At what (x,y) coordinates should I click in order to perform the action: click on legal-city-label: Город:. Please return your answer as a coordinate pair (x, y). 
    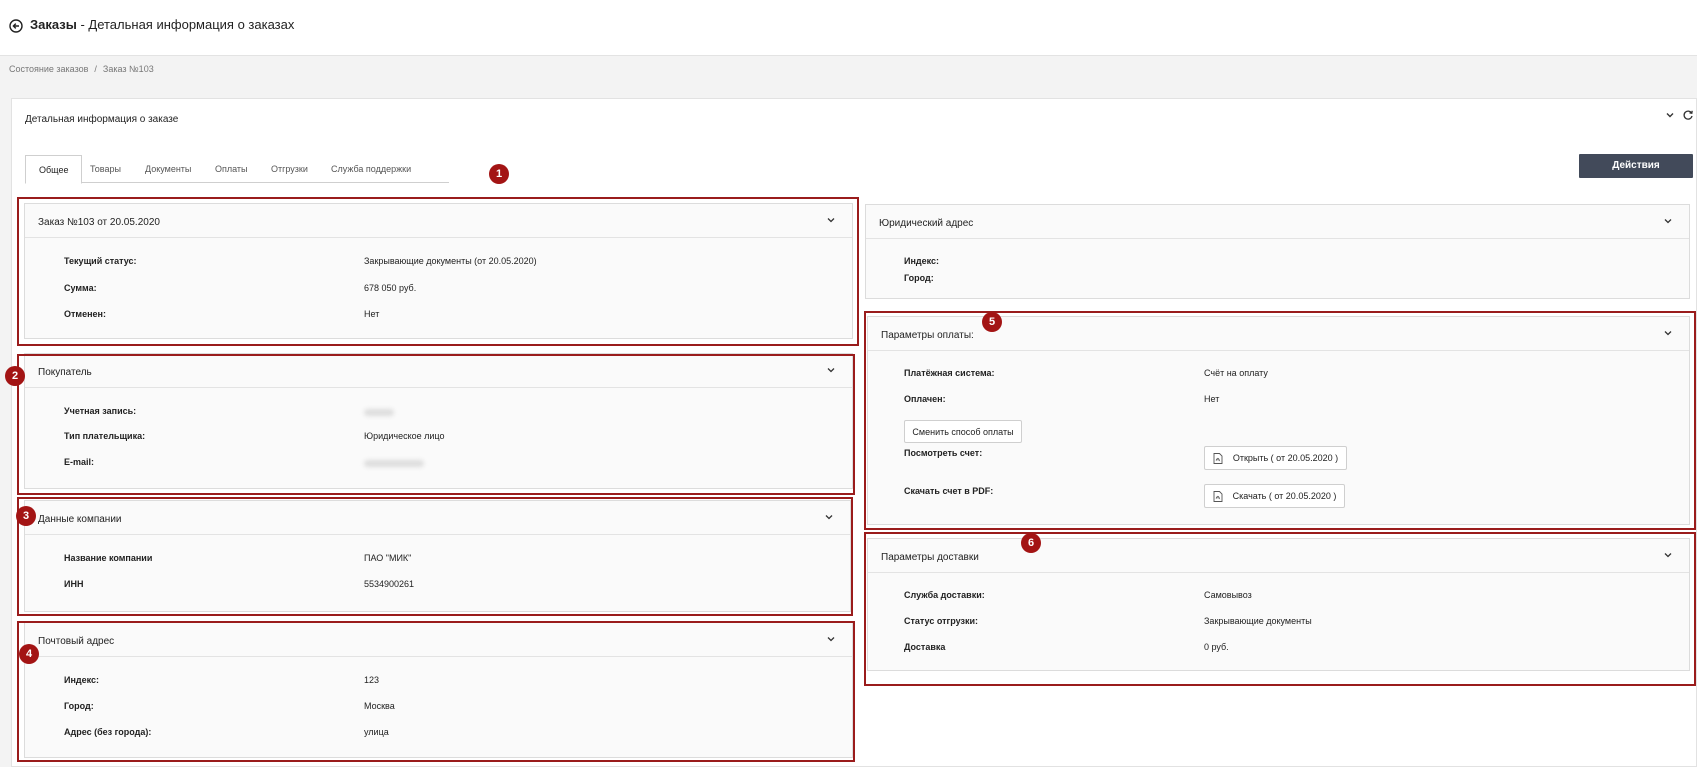
    Looking at the image, I should click on (919, 278).